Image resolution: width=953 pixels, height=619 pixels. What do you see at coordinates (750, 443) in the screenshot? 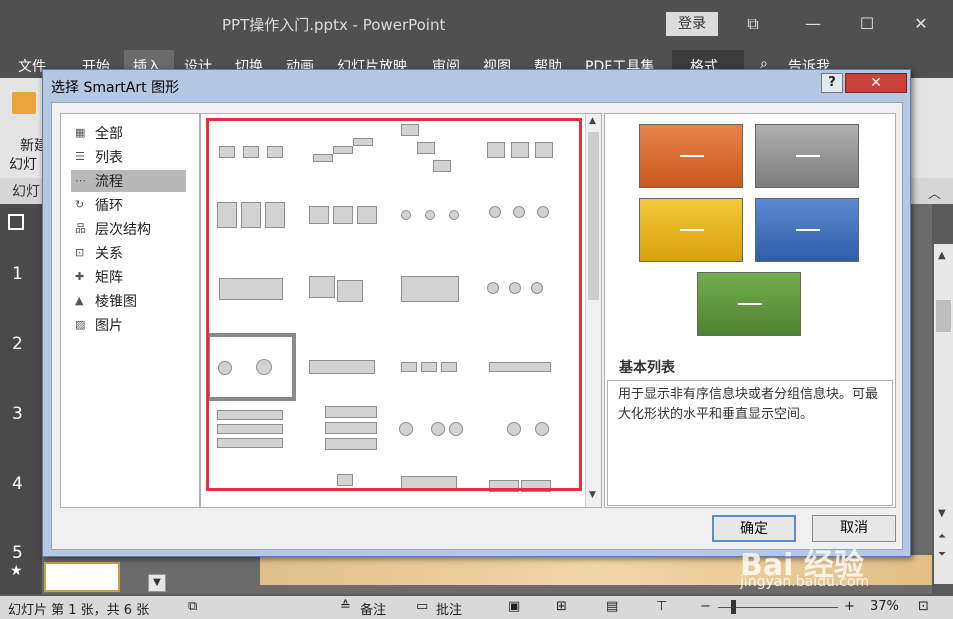
I see `preview-description: 用于显示非有序信息块或者分组信息块。可最大化形状的水平和垂直显示空间。` at bounding box center [750, 443].